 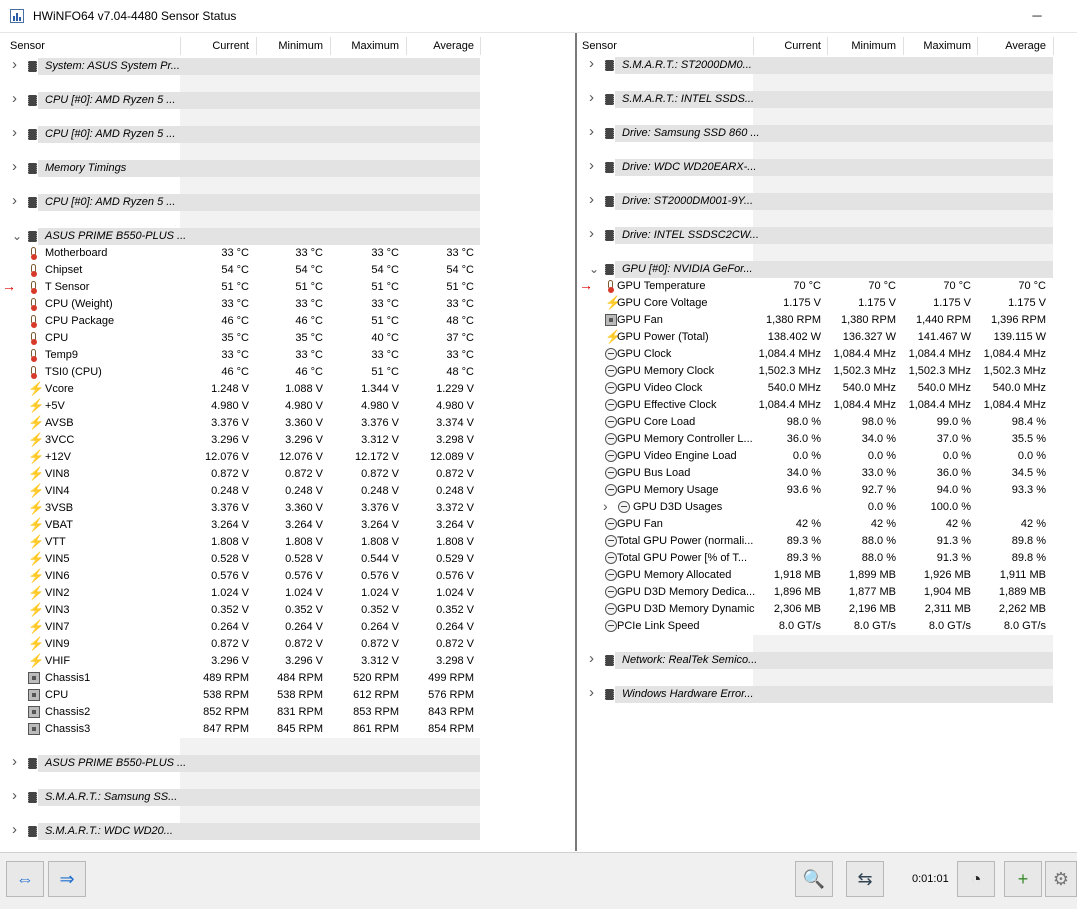 I want to click on sensor-row: ⚡ 3VCC 3.296 V 3.296 V 3.312 V 3.298 V, so click(x=287, y=440).